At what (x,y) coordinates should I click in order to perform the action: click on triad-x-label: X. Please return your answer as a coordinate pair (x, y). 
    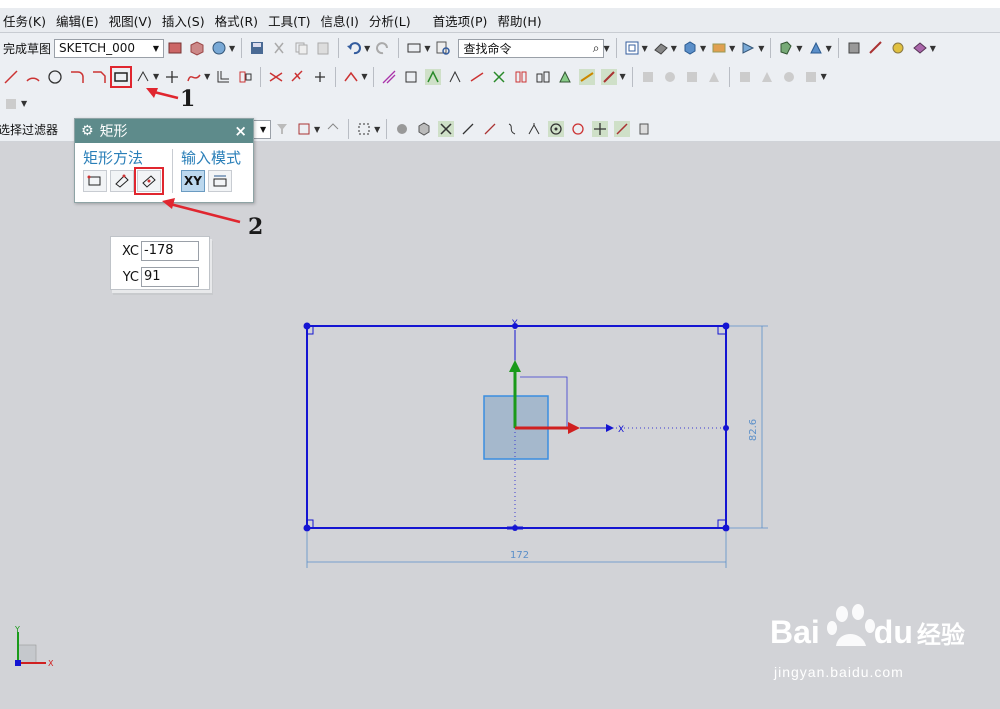
    Looking at the image, I should click on (51, 663).